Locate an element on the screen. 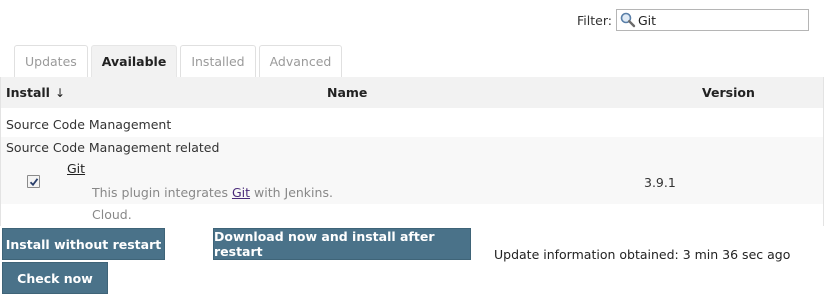 The width and height of the screenshot is (828, 297). filter-bar: Filter: is located at coordinates (693, 20).